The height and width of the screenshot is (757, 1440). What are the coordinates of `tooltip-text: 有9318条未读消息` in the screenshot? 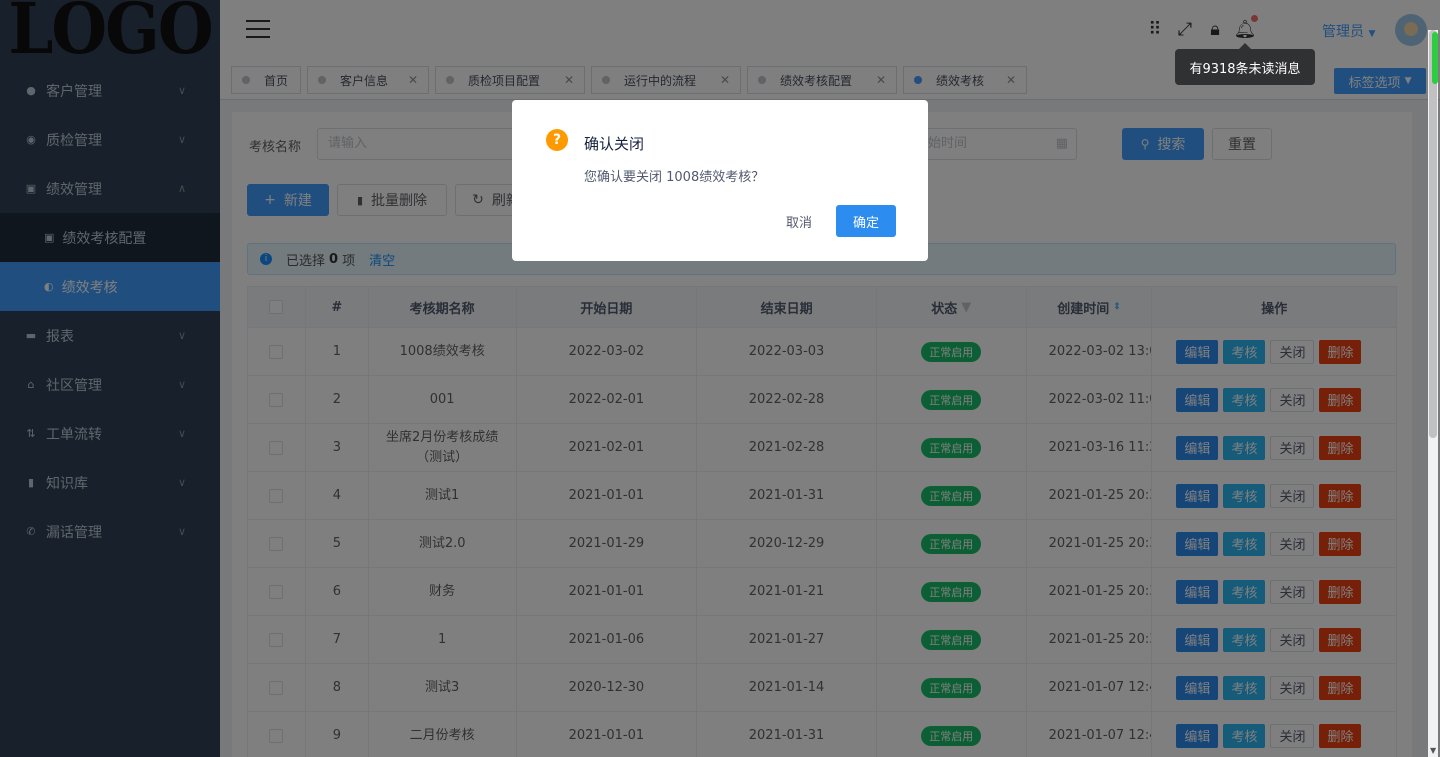 It's located at (1245, 69).